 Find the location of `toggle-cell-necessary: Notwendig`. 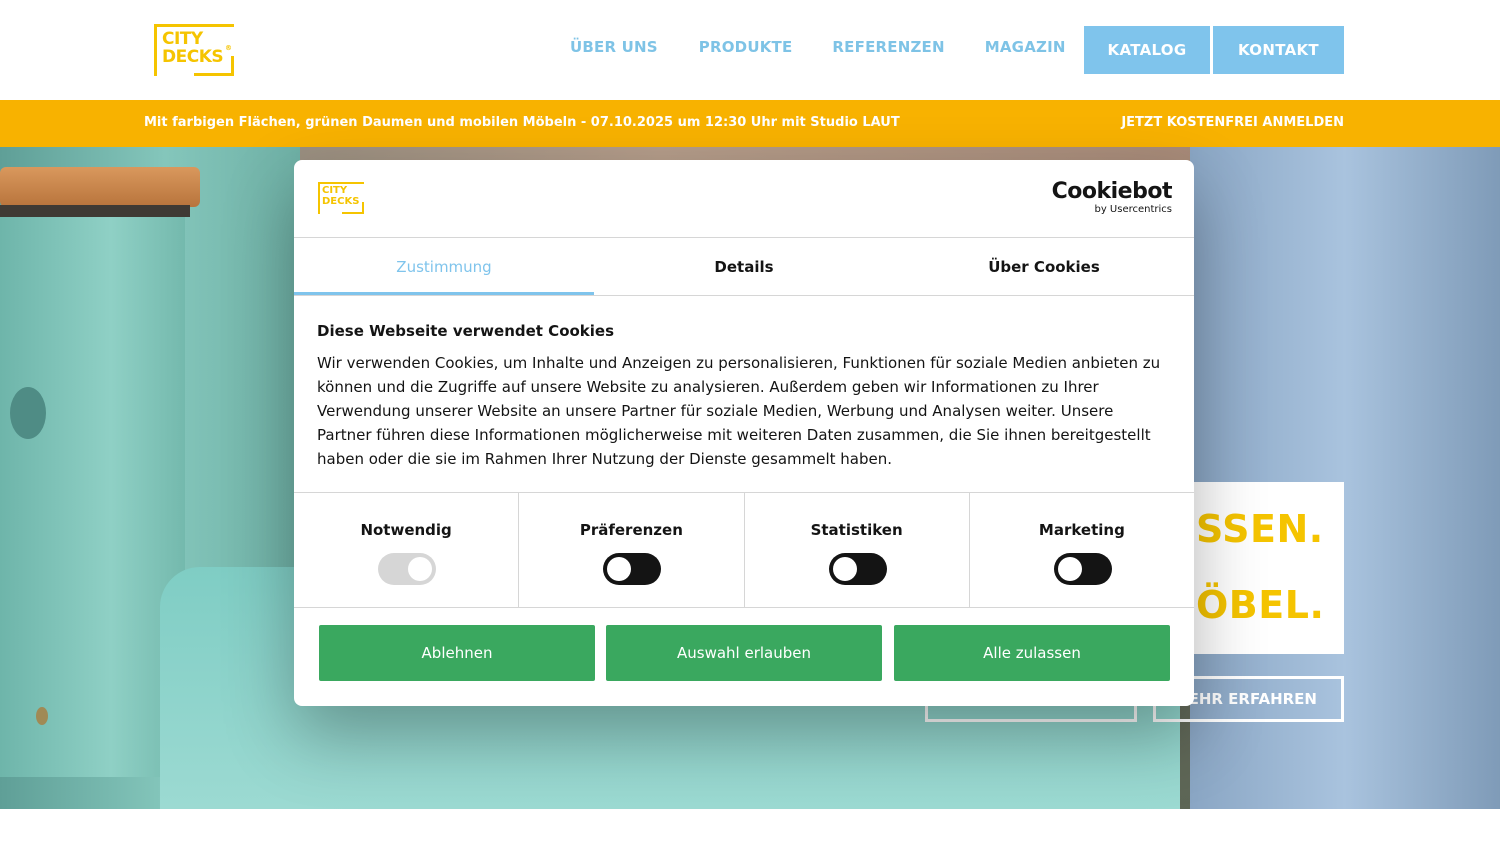

toggle-cell-necessary: Notwendig is located at coordinates (407, 550).